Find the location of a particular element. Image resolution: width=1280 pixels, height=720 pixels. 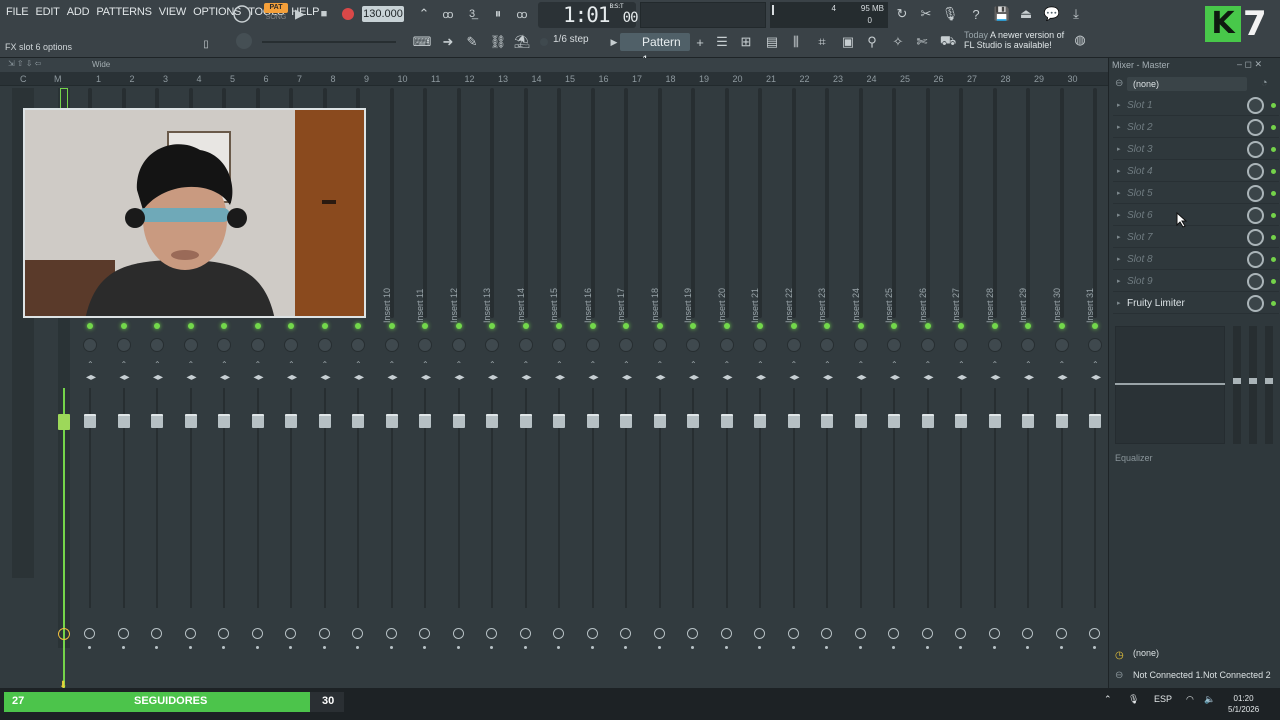

input-options-icon: ◔ is located at coordinates (1264, 83).